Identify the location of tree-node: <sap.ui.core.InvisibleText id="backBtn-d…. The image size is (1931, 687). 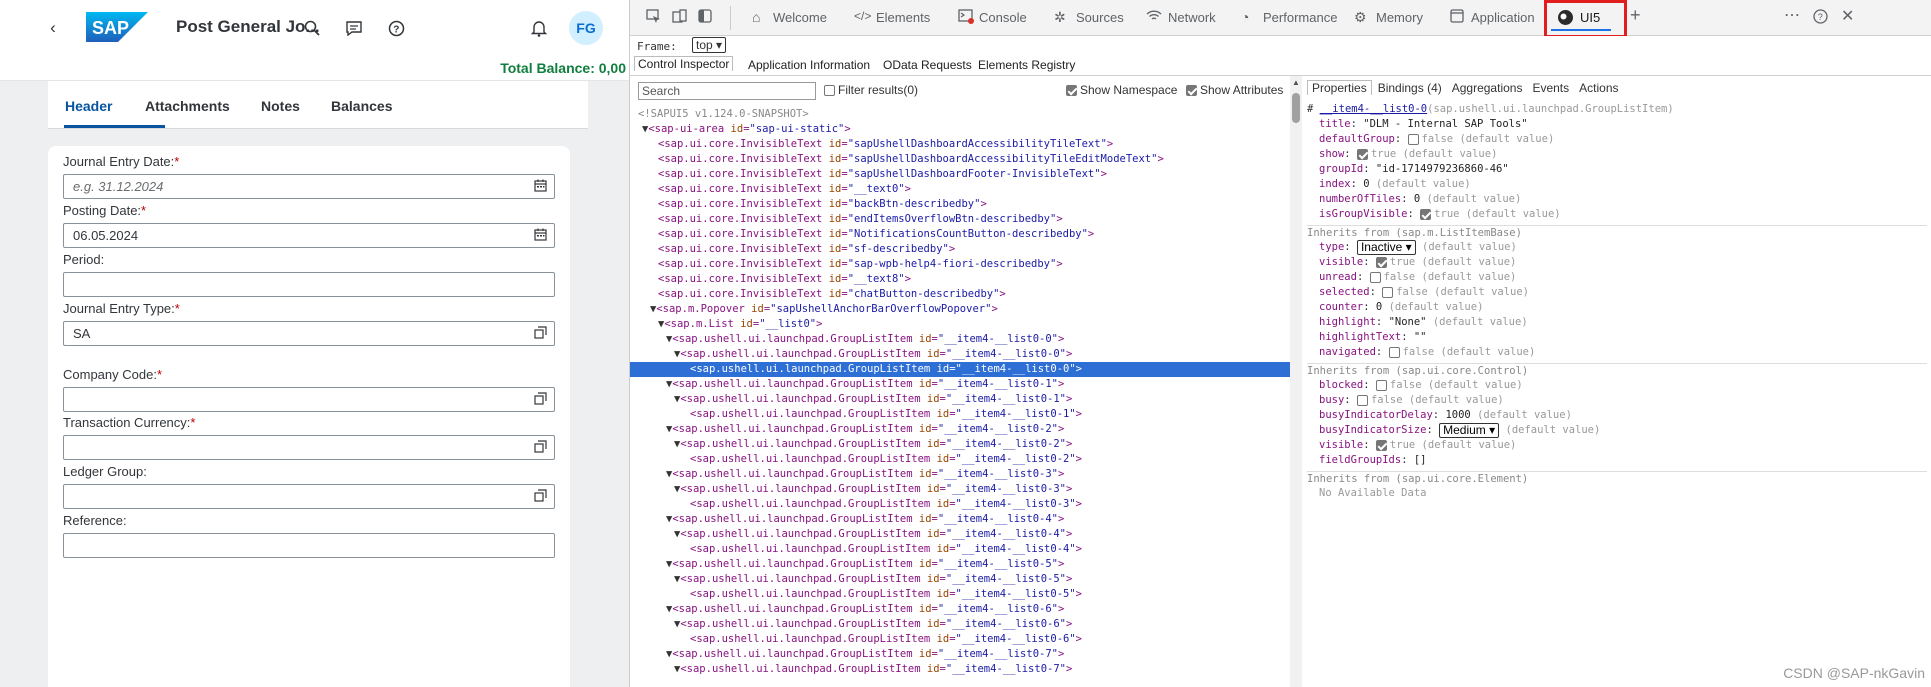
(960, 204).